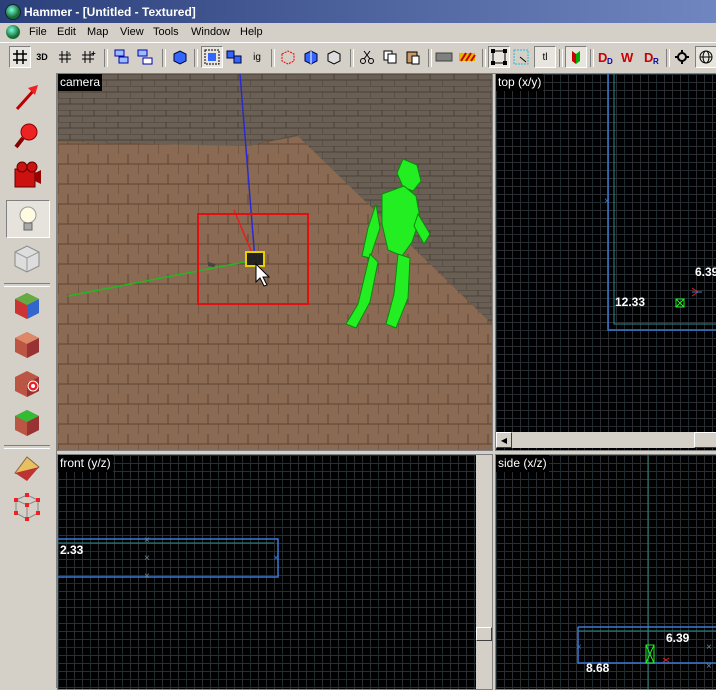  What do you see at coordinates (257, 57) in the screenshot?
I see `ignore-groups-button: ig` at bounding box center [257, 57].